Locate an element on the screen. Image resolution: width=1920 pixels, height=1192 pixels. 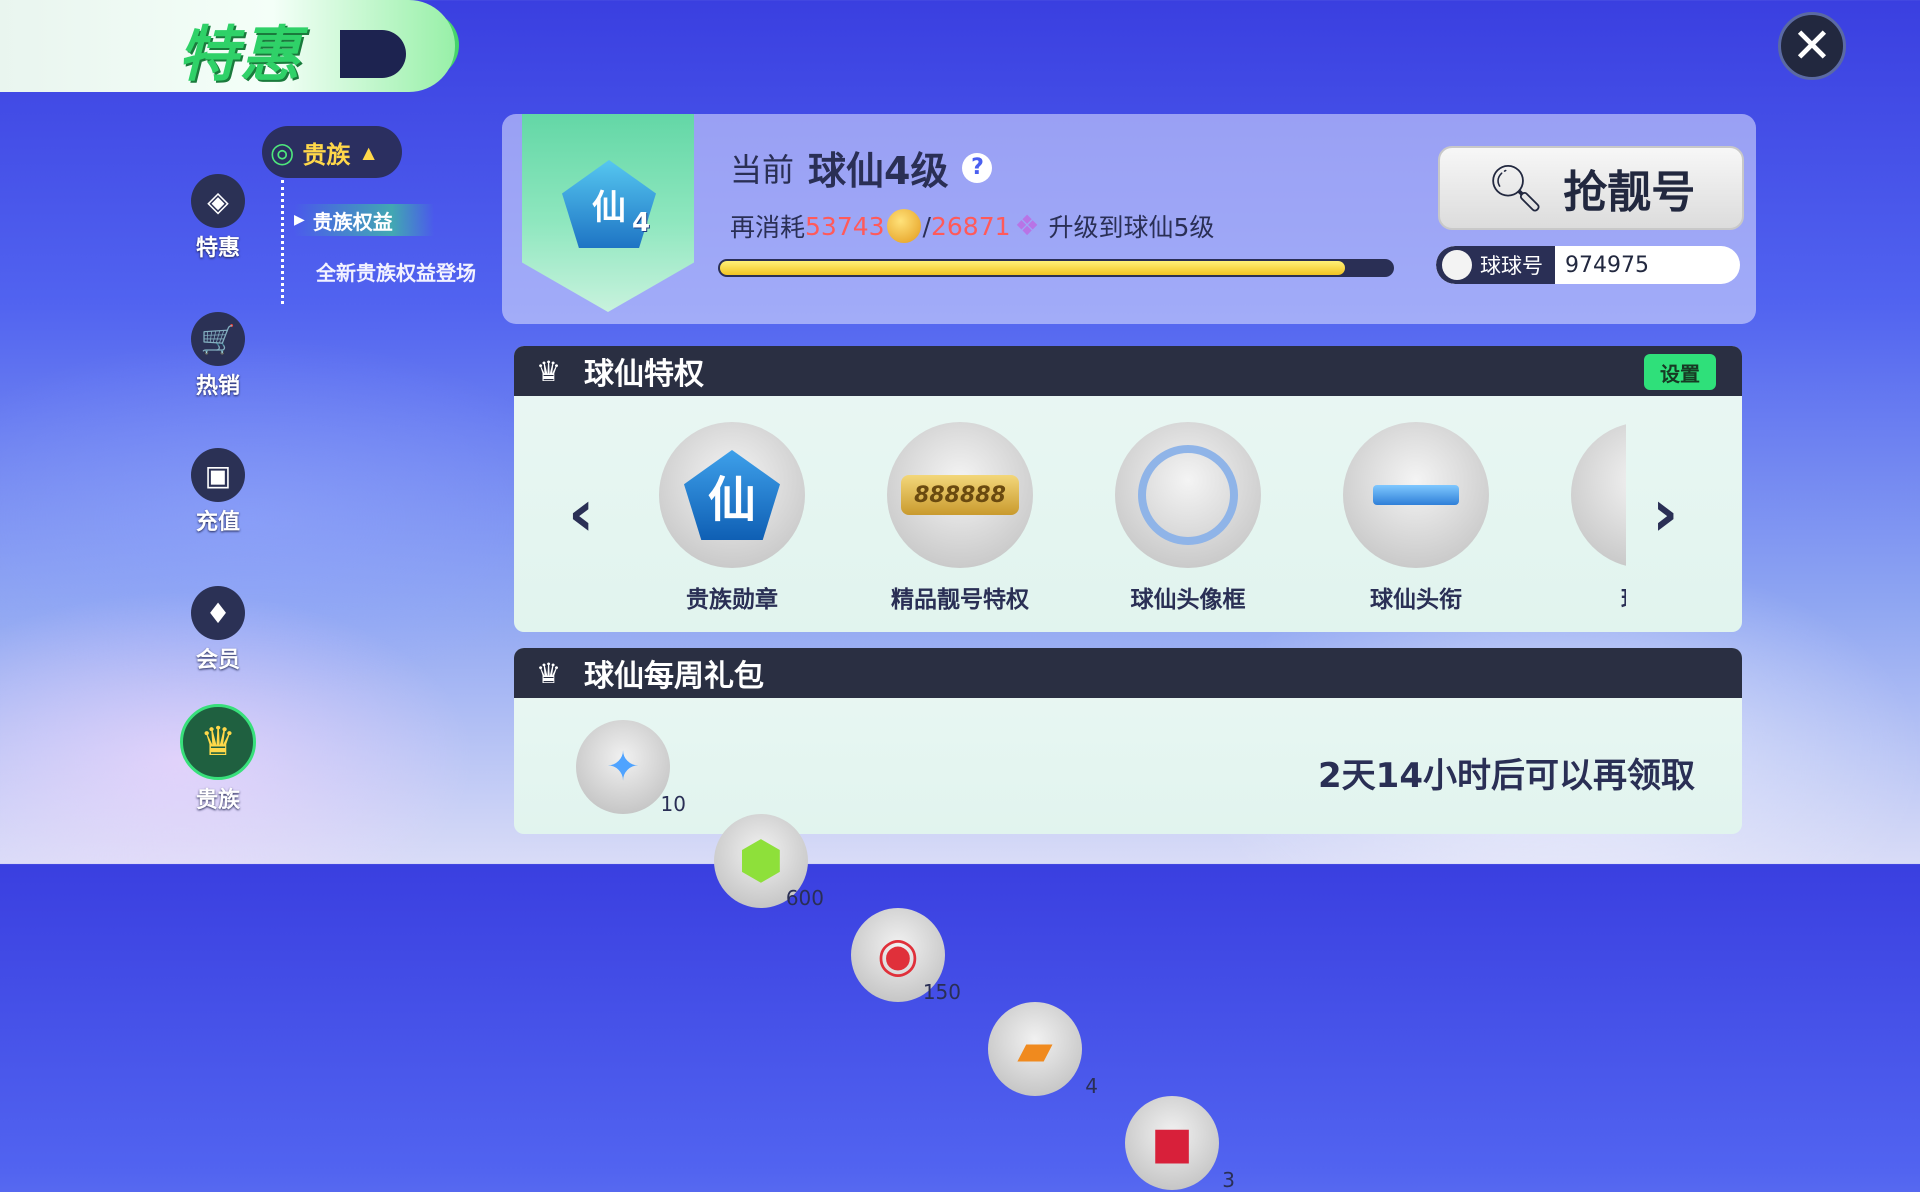
nav-item-huiyuan: ♦ 会员 is located at coordinates (218, 630).